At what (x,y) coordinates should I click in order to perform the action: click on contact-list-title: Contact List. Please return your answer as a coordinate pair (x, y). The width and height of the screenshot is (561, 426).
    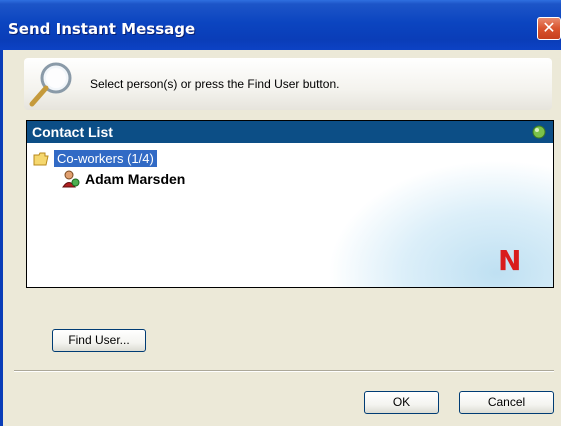
    Looking at the image, I should click on (72, 132).